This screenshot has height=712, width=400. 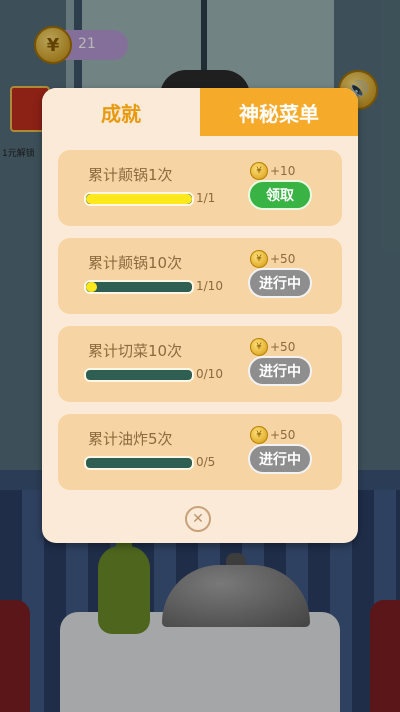 What do you see at coordinates (279, 112) in the screenshot?
I see `tab-secret-menu: 神秘菜单` at bounding box center [279, 112].